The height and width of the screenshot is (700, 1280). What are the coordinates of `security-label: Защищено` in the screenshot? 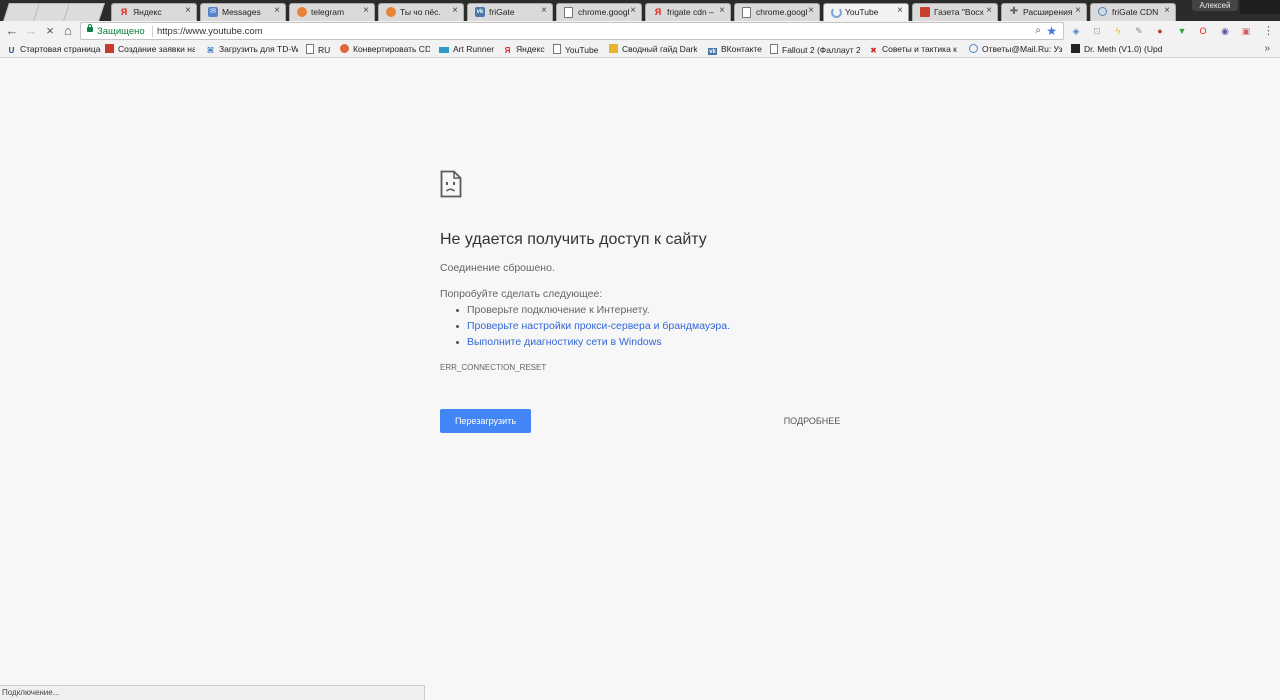 It's located at (121, 31).